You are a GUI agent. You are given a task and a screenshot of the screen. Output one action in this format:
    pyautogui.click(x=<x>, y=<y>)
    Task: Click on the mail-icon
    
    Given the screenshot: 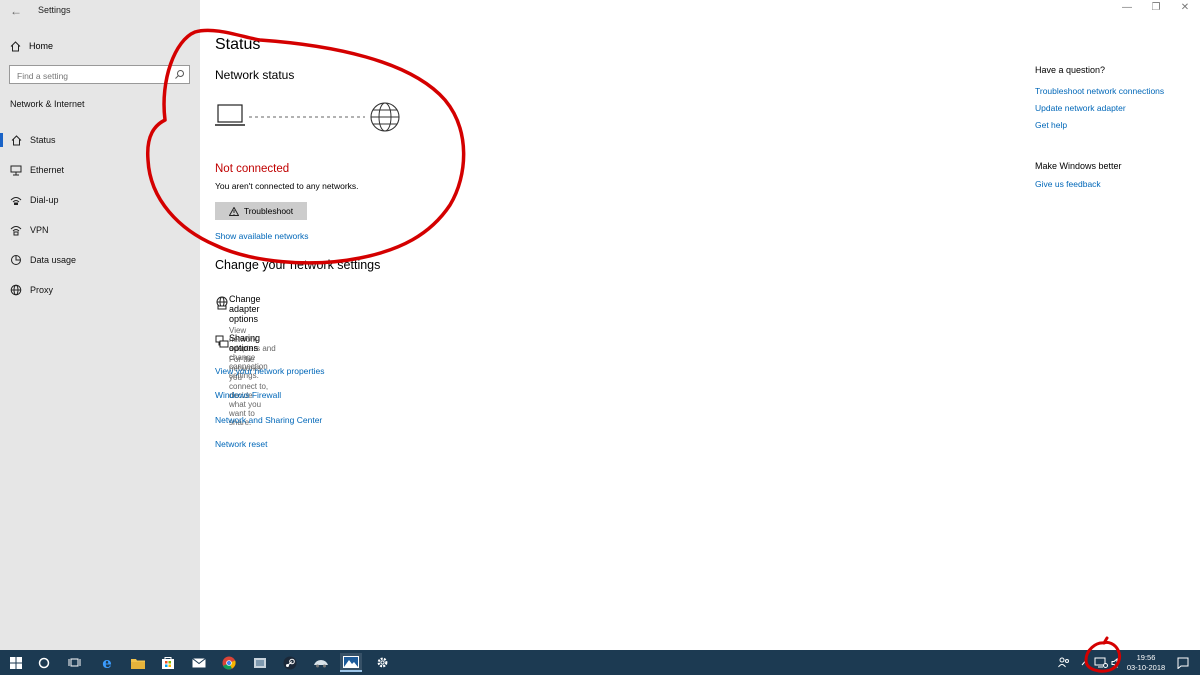 What is the action you would take?
    pyautogui.click(x=199, y=662)
    